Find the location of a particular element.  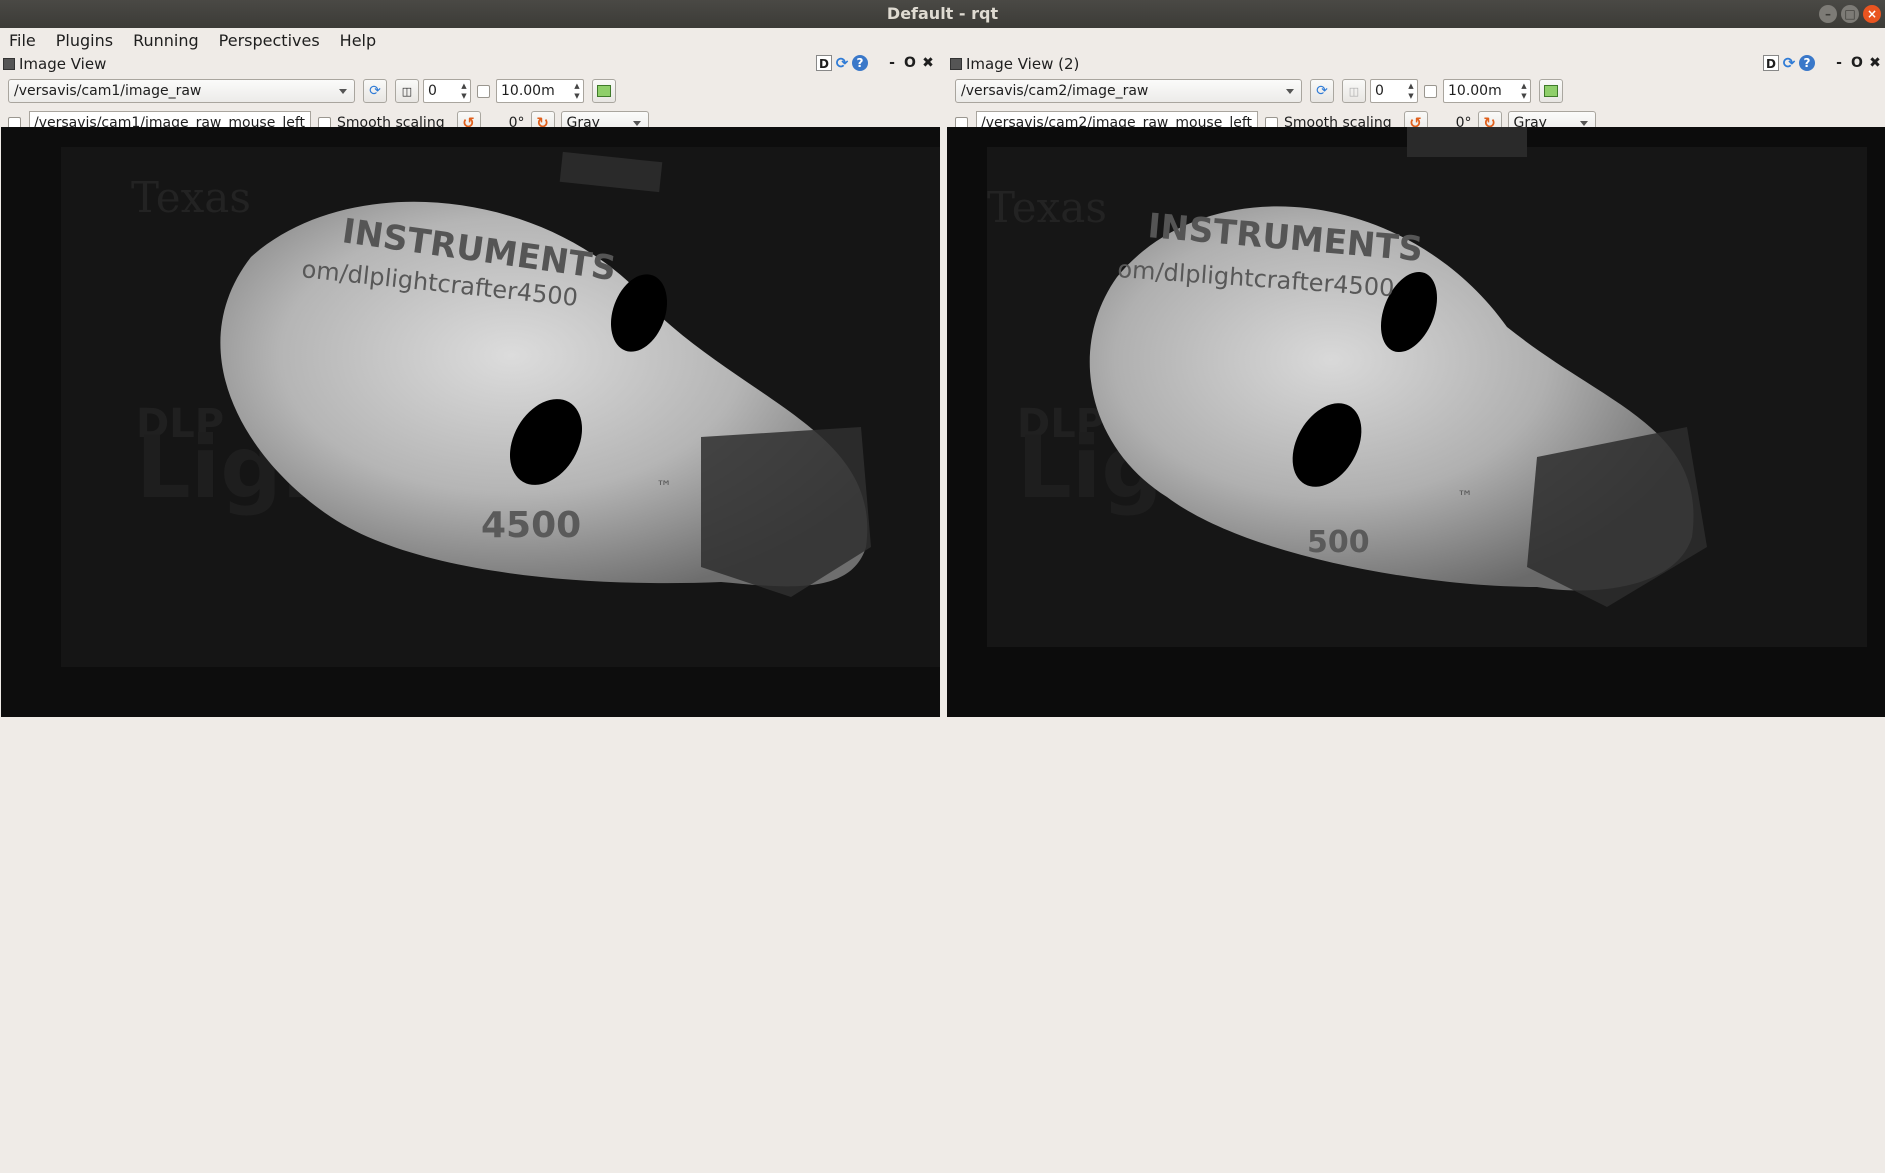

window-title: Default - rqt is located at coordinates (942, 13).